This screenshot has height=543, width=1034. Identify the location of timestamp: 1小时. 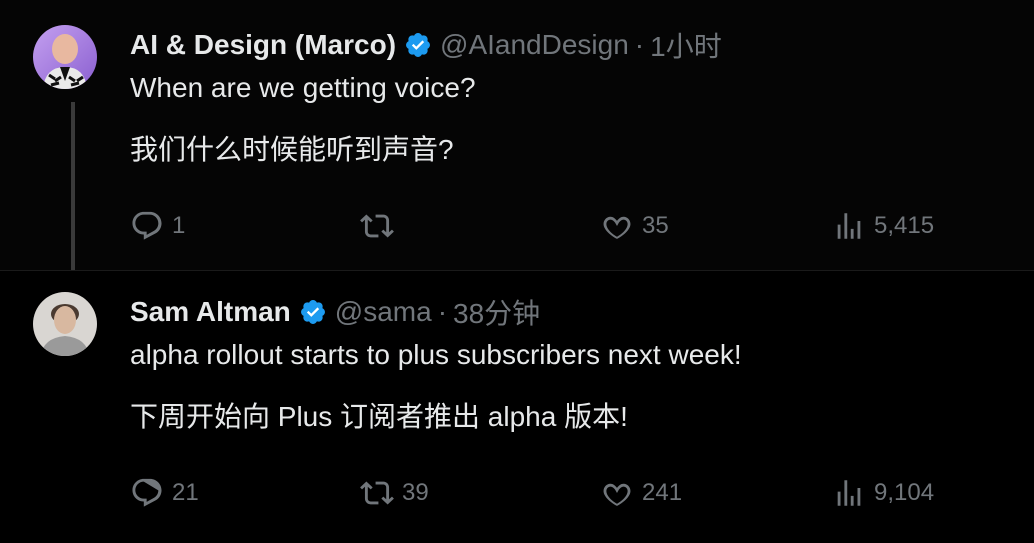
(686, 45).